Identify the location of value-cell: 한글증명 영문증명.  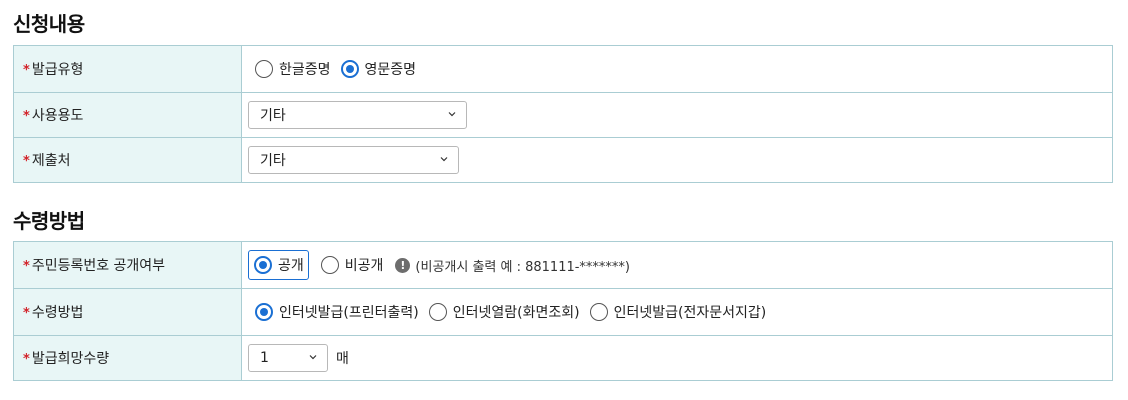
(677, 69).